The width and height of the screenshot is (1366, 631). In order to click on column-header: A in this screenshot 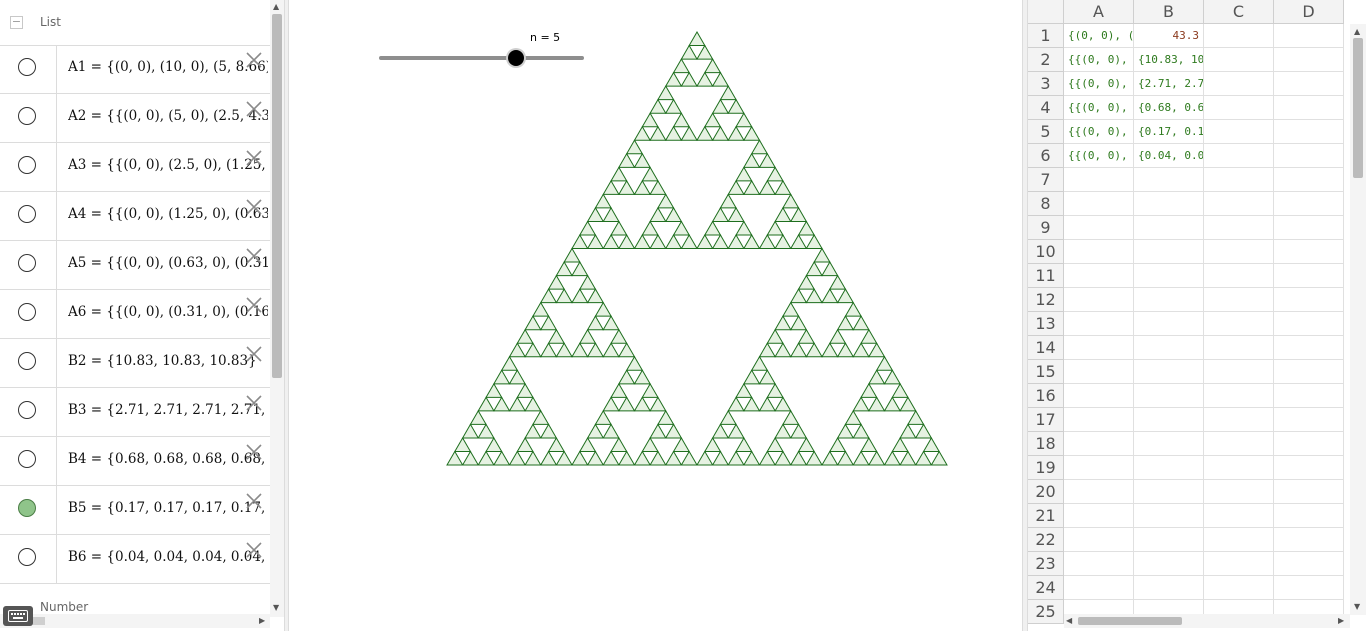, I will do `click(1099, 12)`.